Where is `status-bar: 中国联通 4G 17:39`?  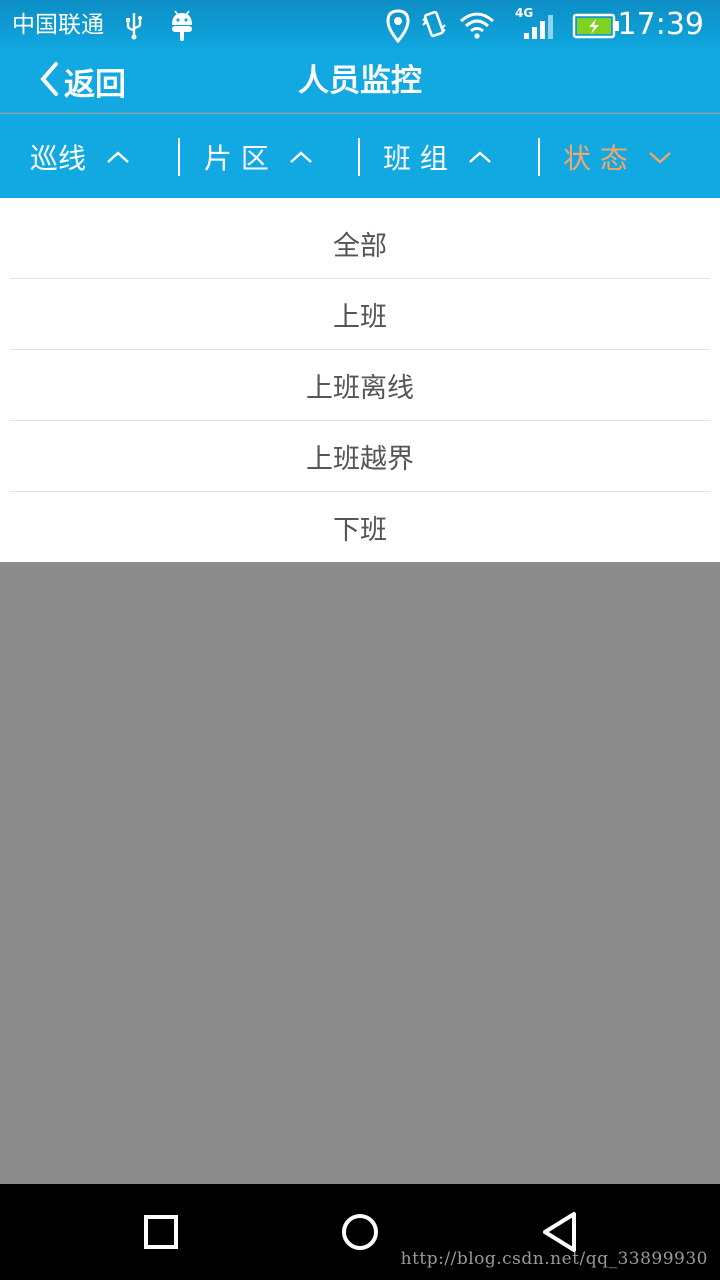
status-bar: 中国联通 4G 17:39 is located at coordinates (360, 25).